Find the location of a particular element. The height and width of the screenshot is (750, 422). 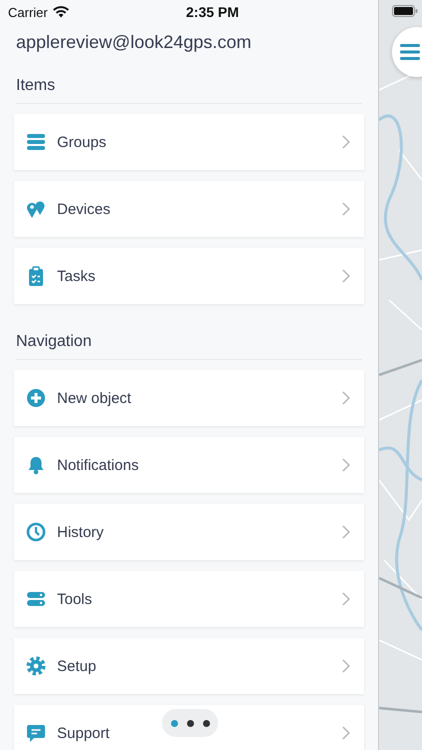

clipboard-icon is located at coordinates (36, 276).